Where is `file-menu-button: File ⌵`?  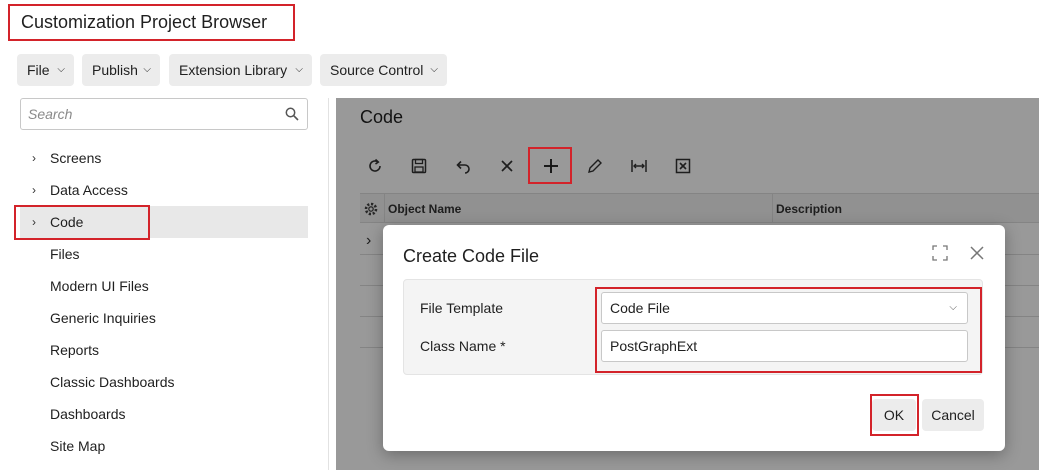
file-menu-button: File ⌵ is located at coordinates (45, 70).